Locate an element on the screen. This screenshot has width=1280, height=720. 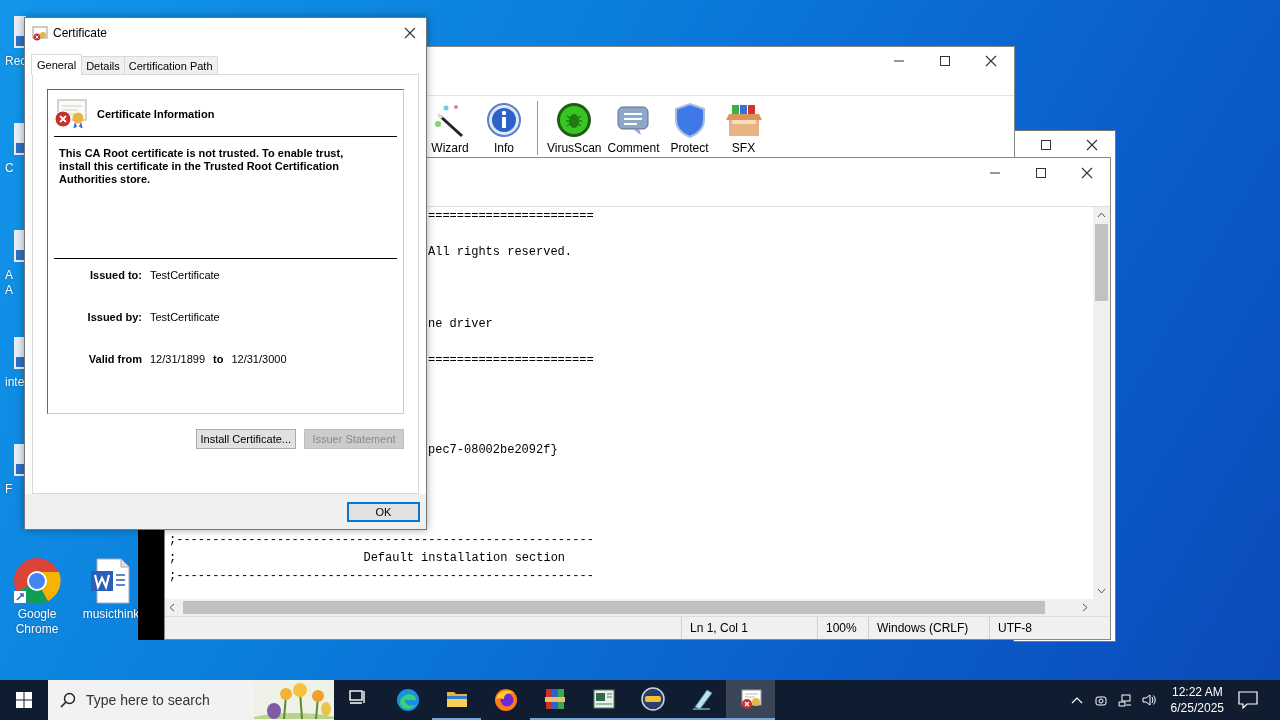
scroll-left-icon is located at coordinates (172, 607).